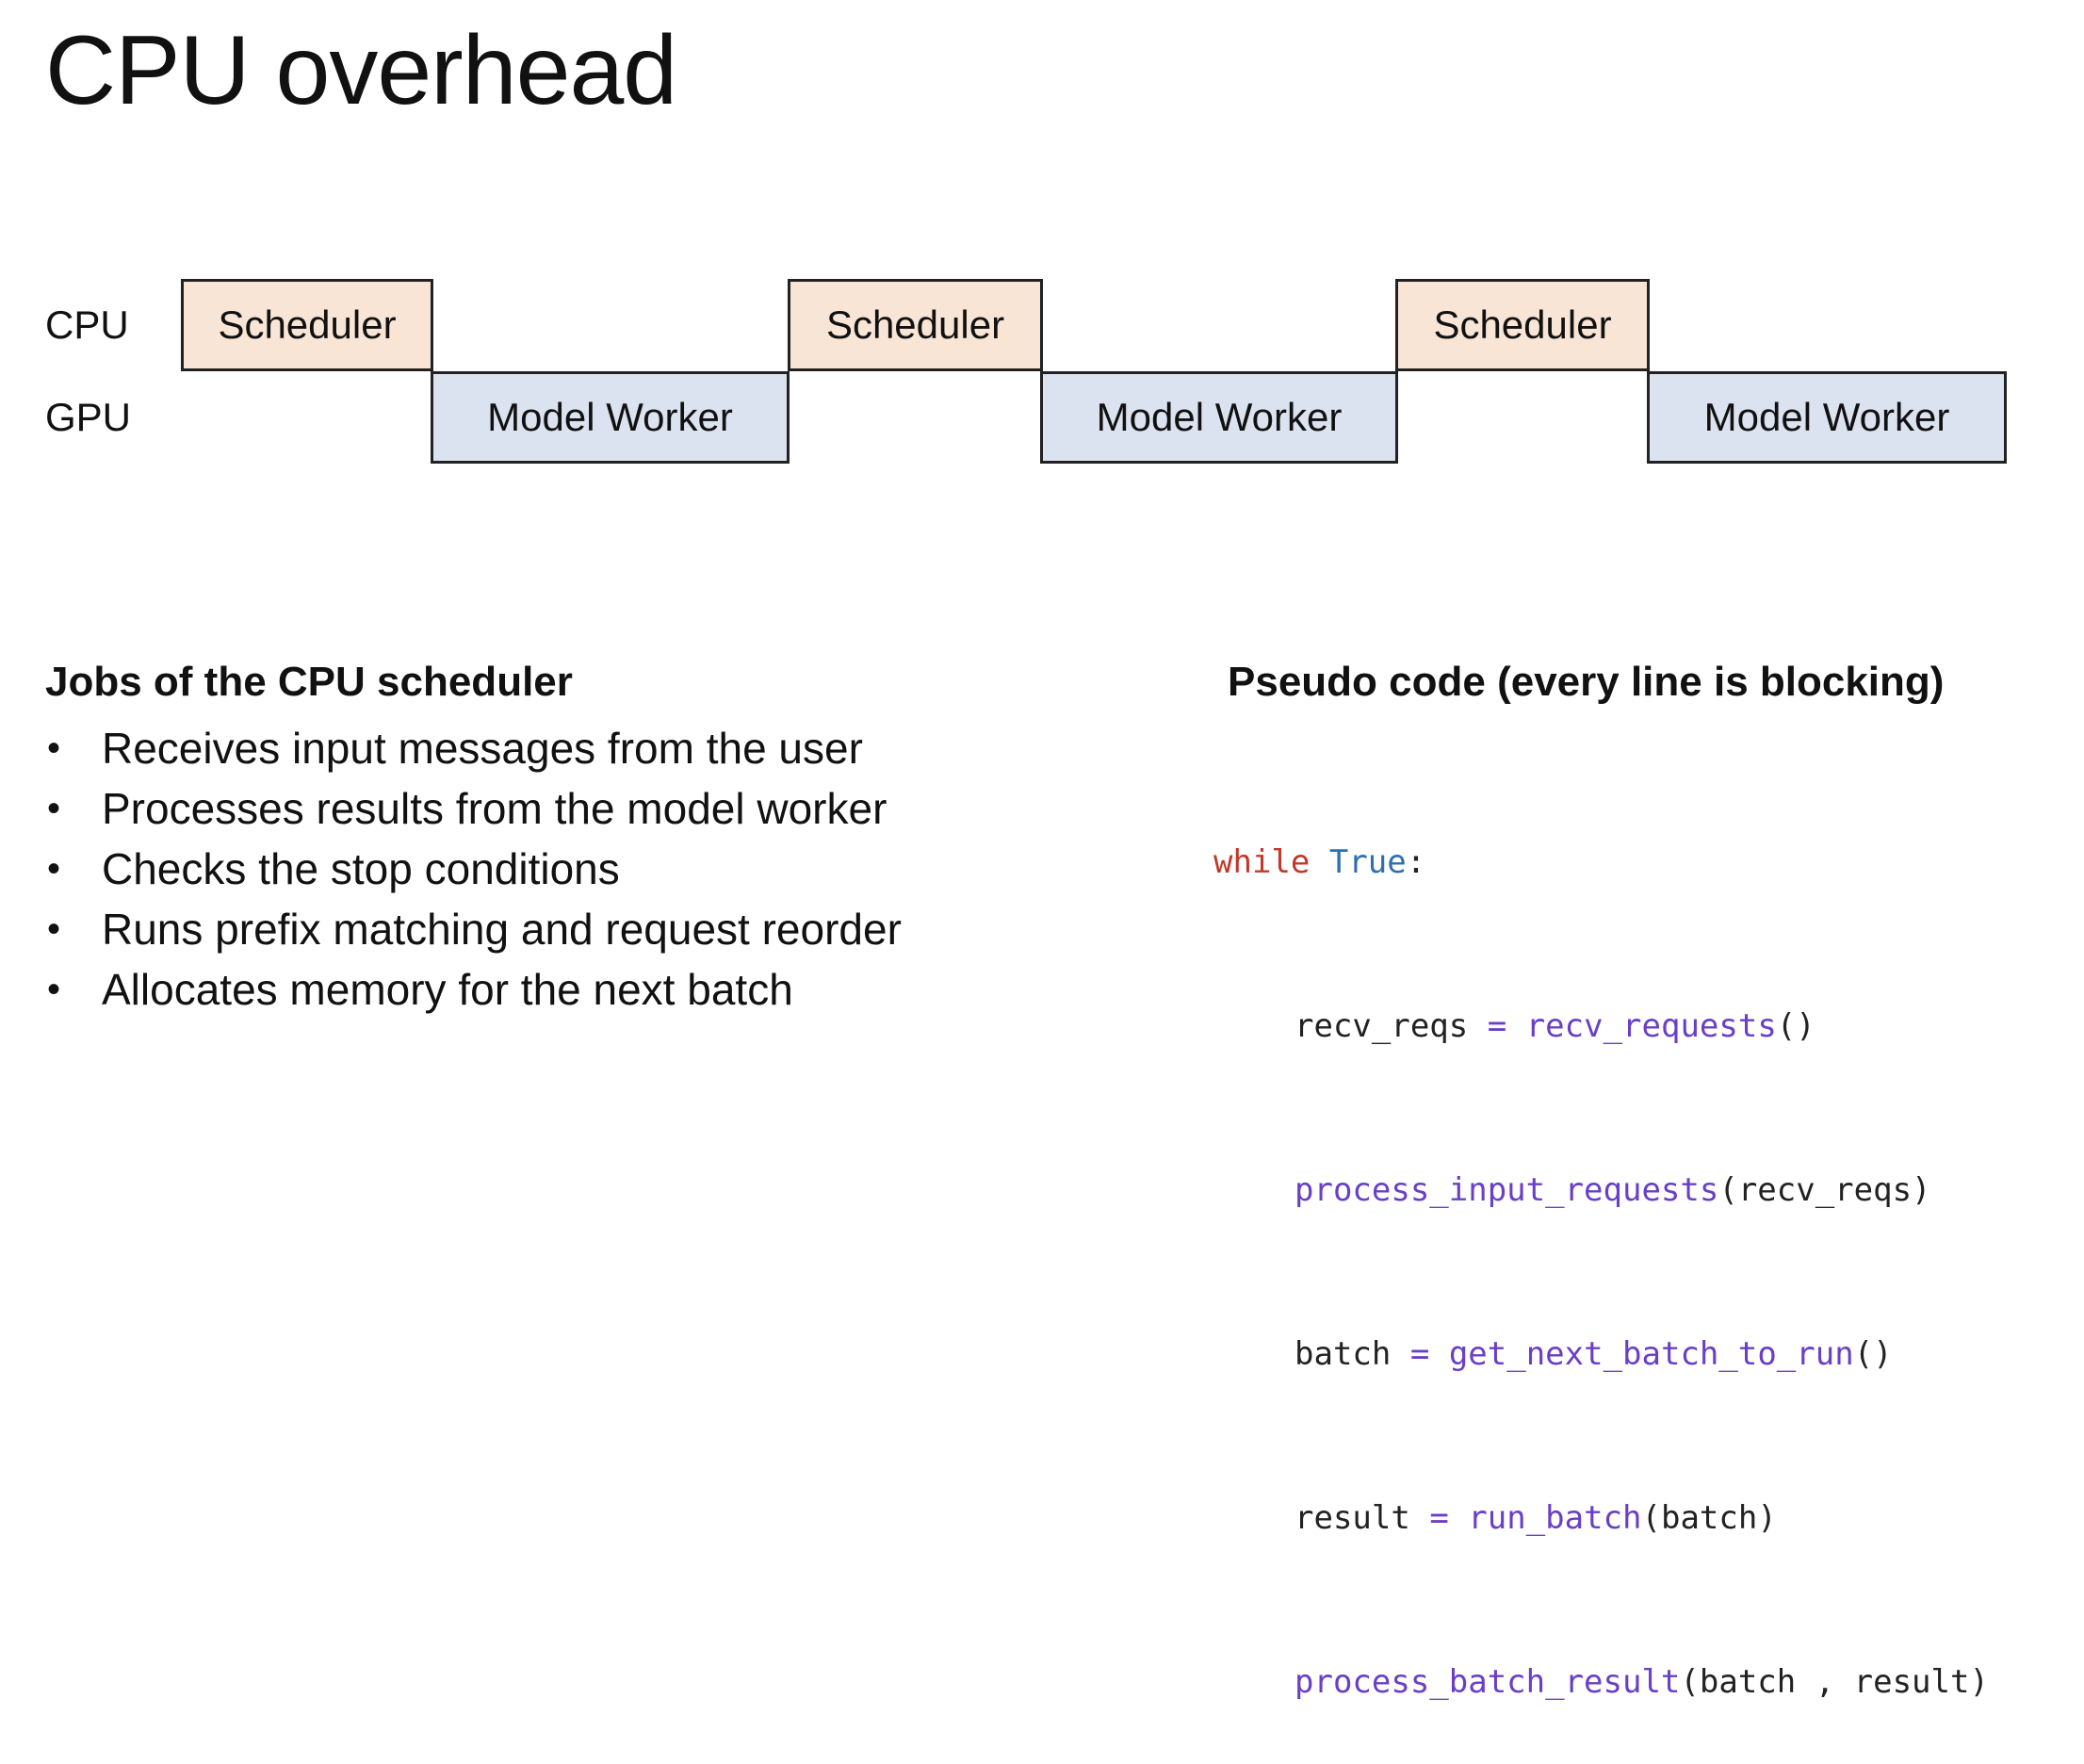 The height and width of the screenshot is (1764, 2084). I want to click on cpu-row-label: CPU, so click(87, 324).